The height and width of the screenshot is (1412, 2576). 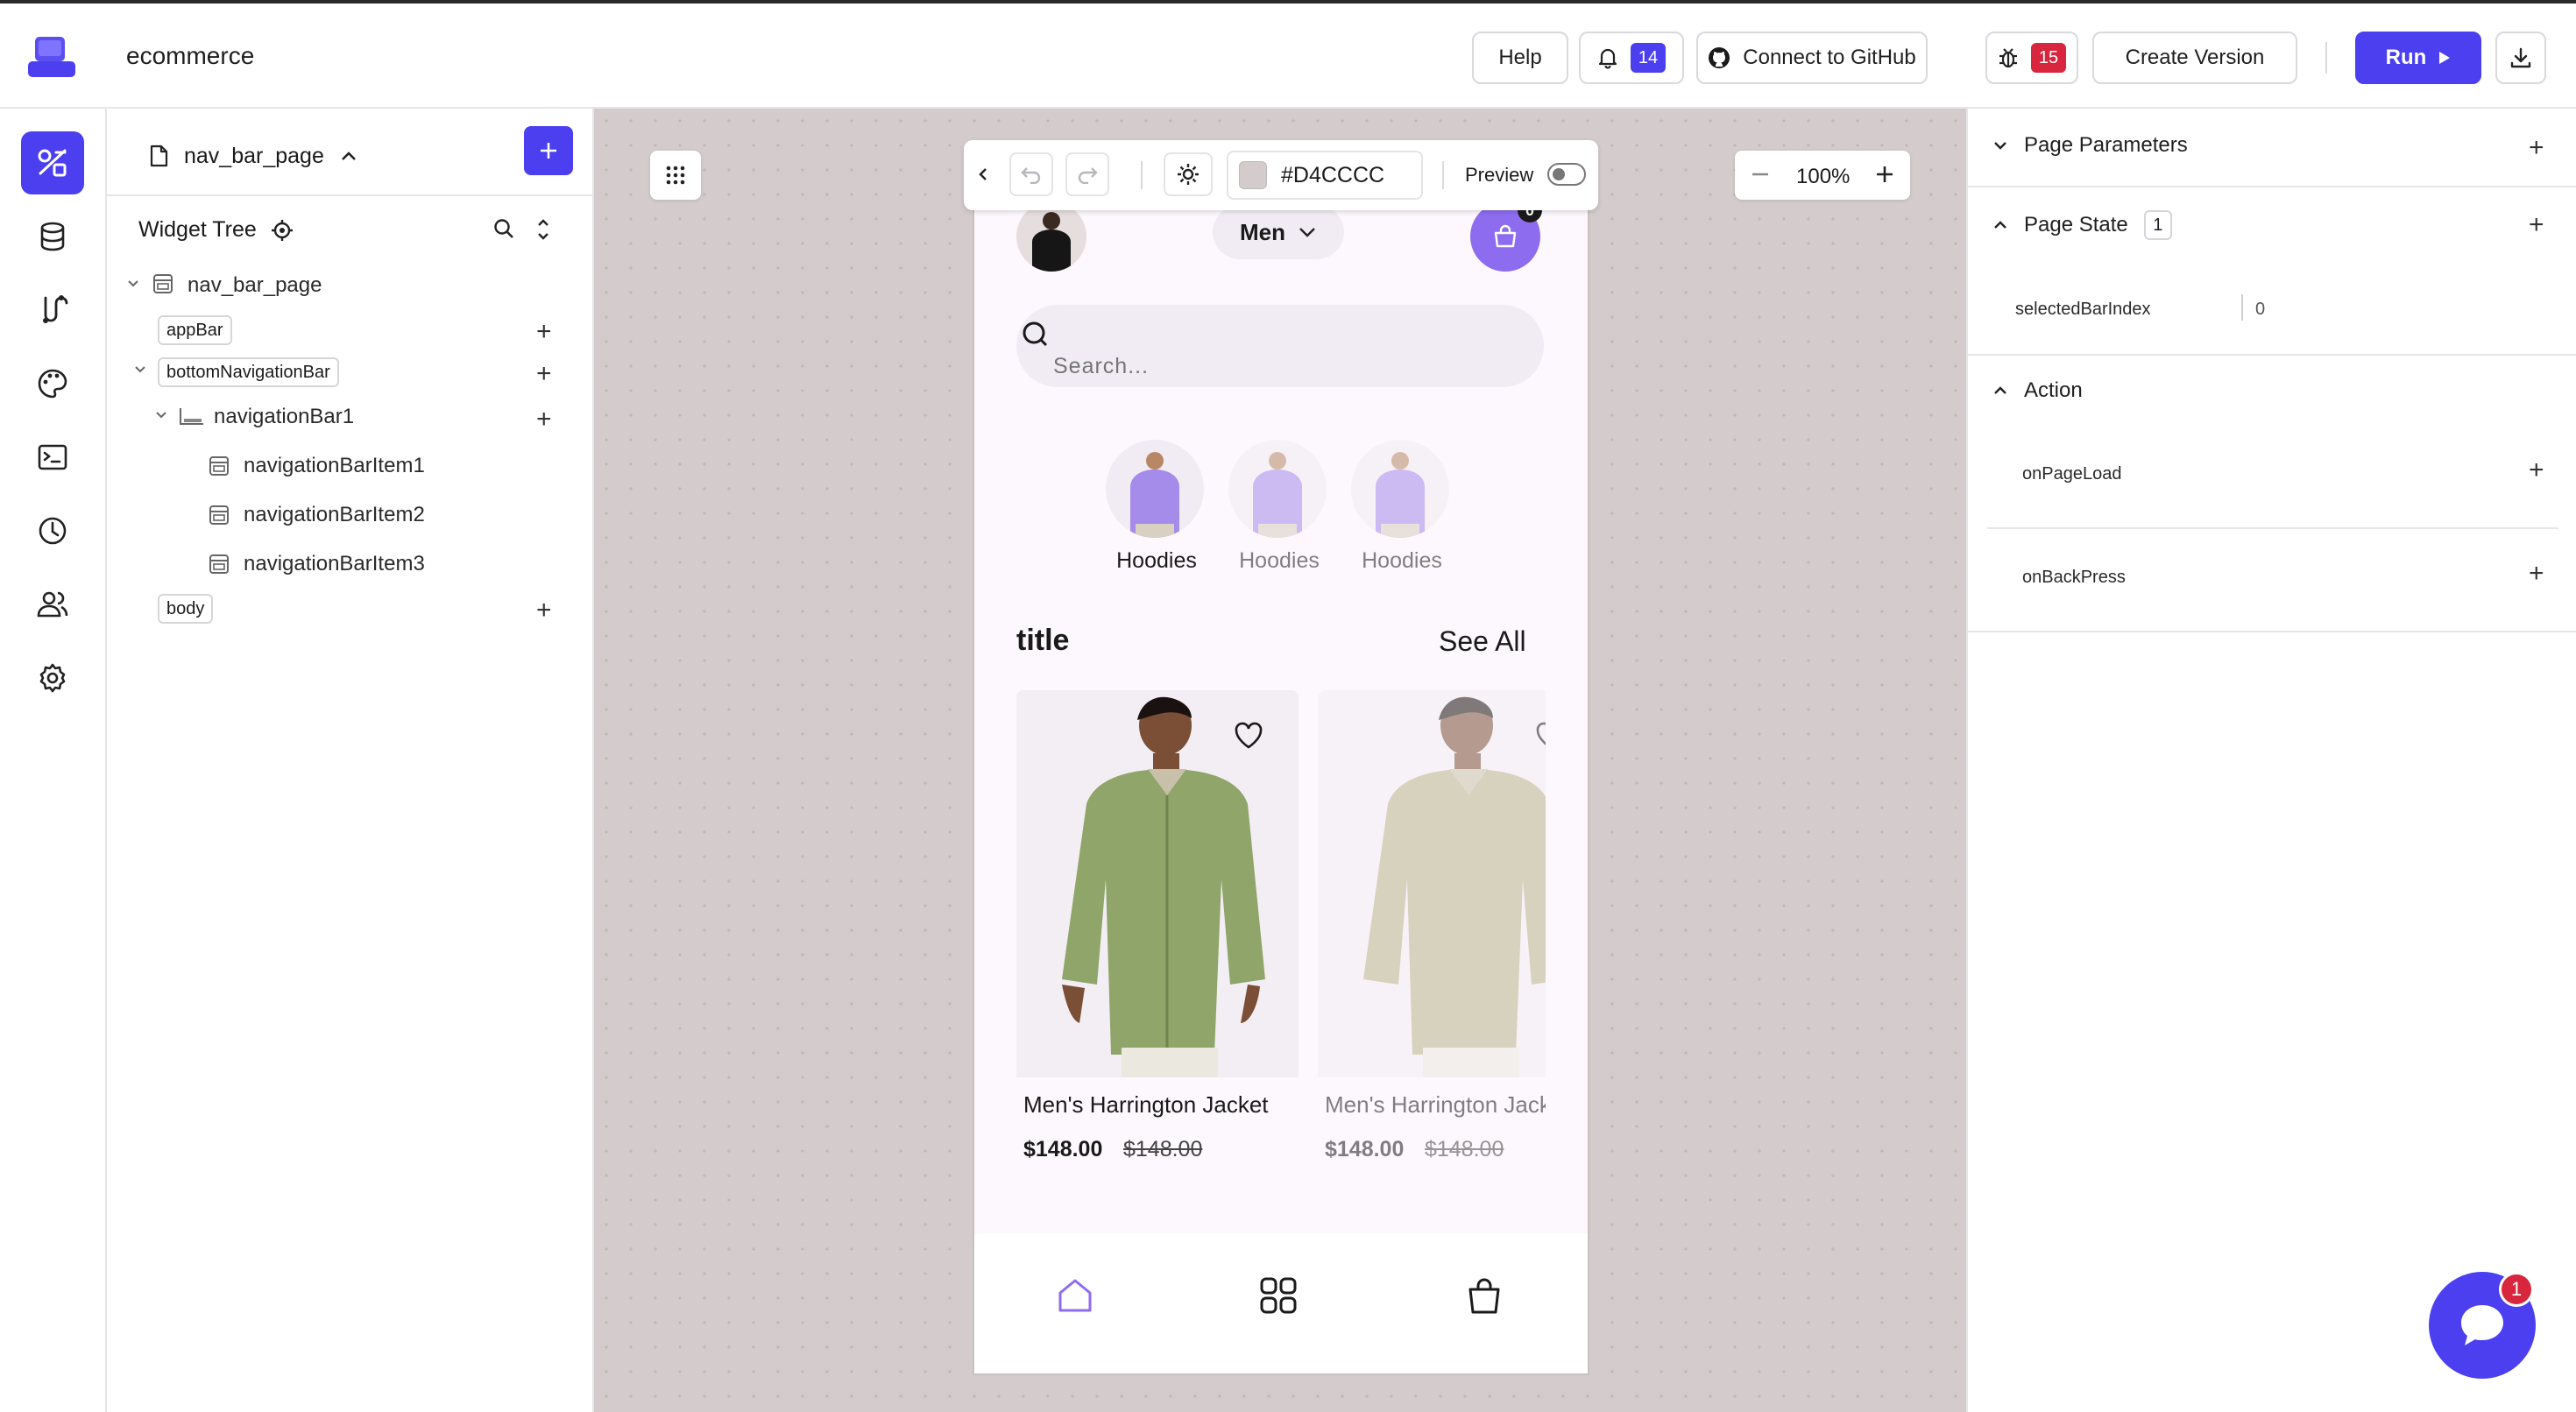 I want to click on nav-home-button, so click(x=1075, y=1295).